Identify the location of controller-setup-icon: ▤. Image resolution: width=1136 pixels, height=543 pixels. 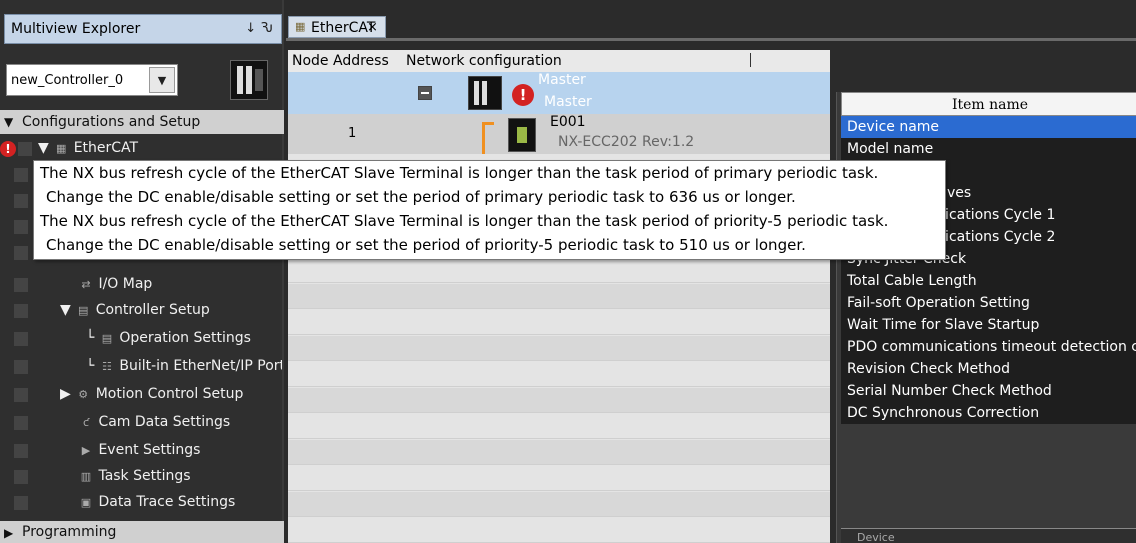
(83, 310).